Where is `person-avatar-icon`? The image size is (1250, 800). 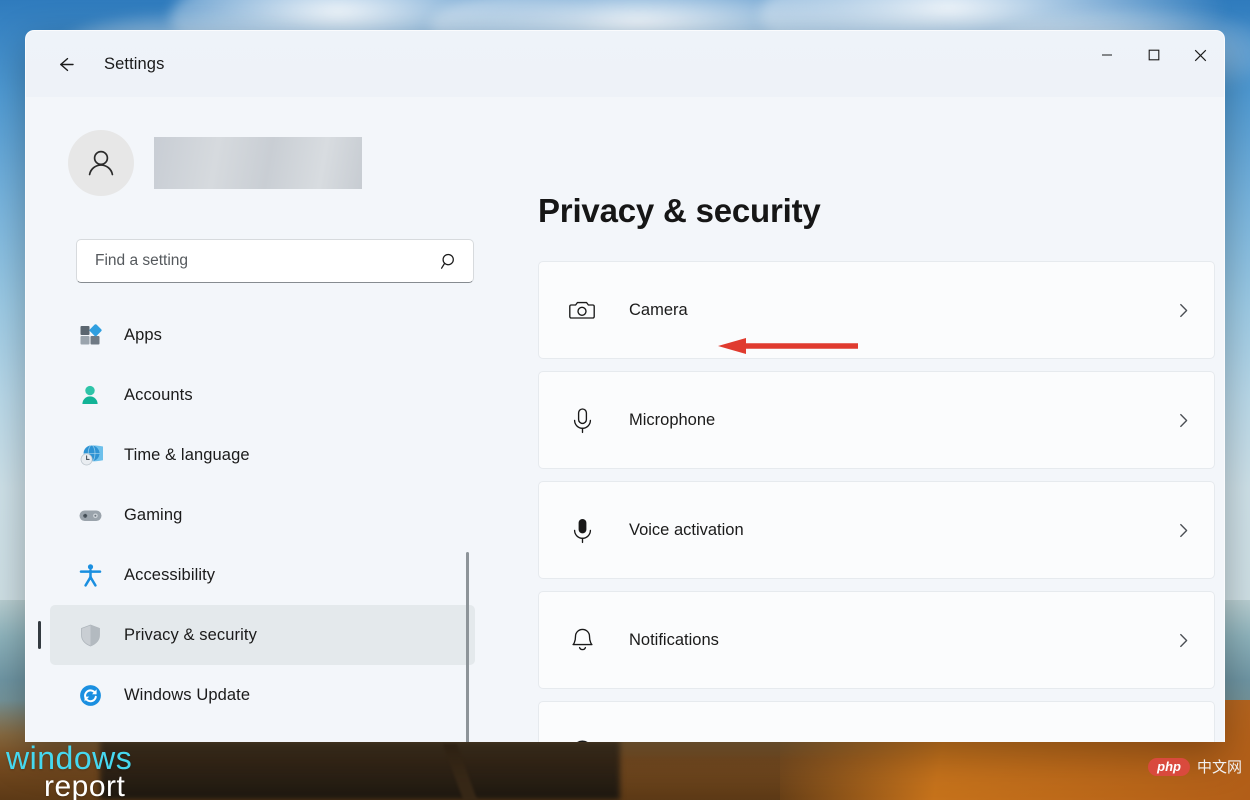 person-avatar-icon is located at coordinates (101, 163).